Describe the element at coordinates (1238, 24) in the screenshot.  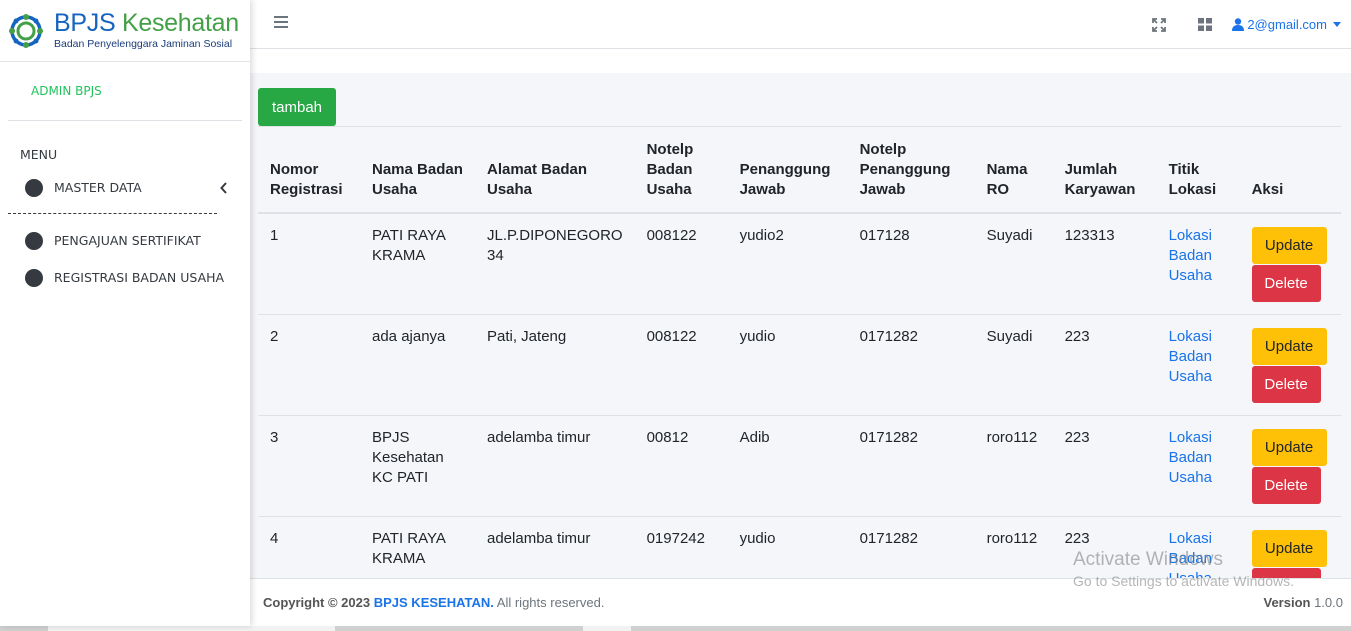
I see `user-icon` at that location.